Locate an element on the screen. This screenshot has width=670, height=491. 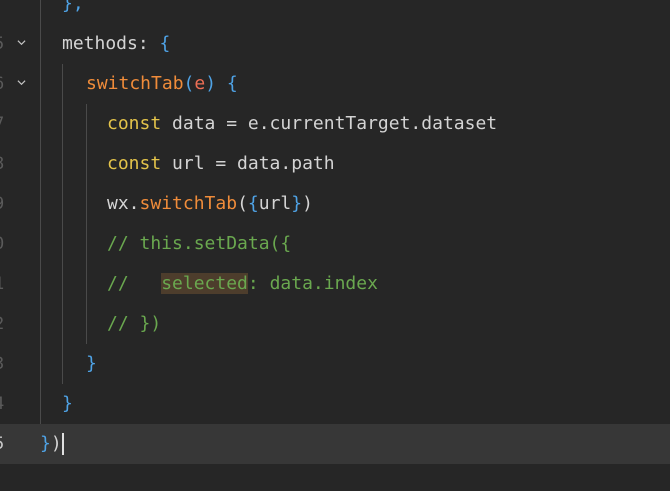
code-token: e is located at coordinates (200, 83).